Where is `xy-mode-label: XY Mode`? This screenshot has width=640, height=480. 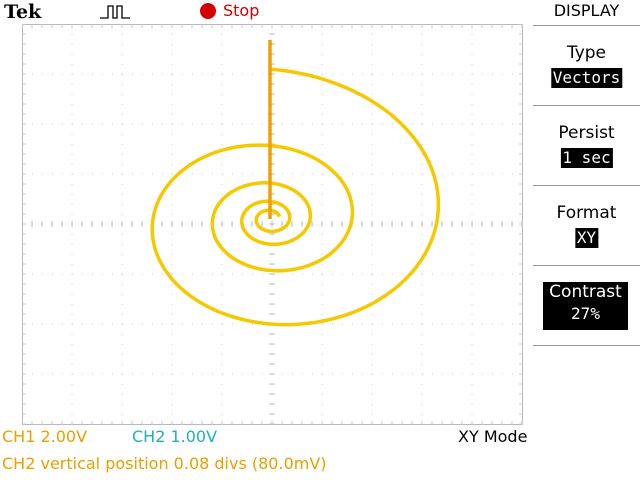
xy-mode-label: XY Mode is located at coordinates (493, 436).